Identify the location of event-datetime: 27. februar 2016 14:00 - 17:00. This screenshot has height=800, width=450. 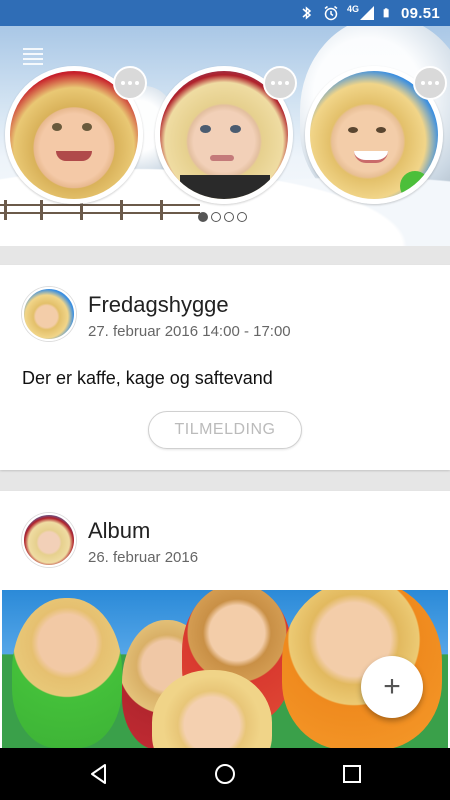
(189, 331).